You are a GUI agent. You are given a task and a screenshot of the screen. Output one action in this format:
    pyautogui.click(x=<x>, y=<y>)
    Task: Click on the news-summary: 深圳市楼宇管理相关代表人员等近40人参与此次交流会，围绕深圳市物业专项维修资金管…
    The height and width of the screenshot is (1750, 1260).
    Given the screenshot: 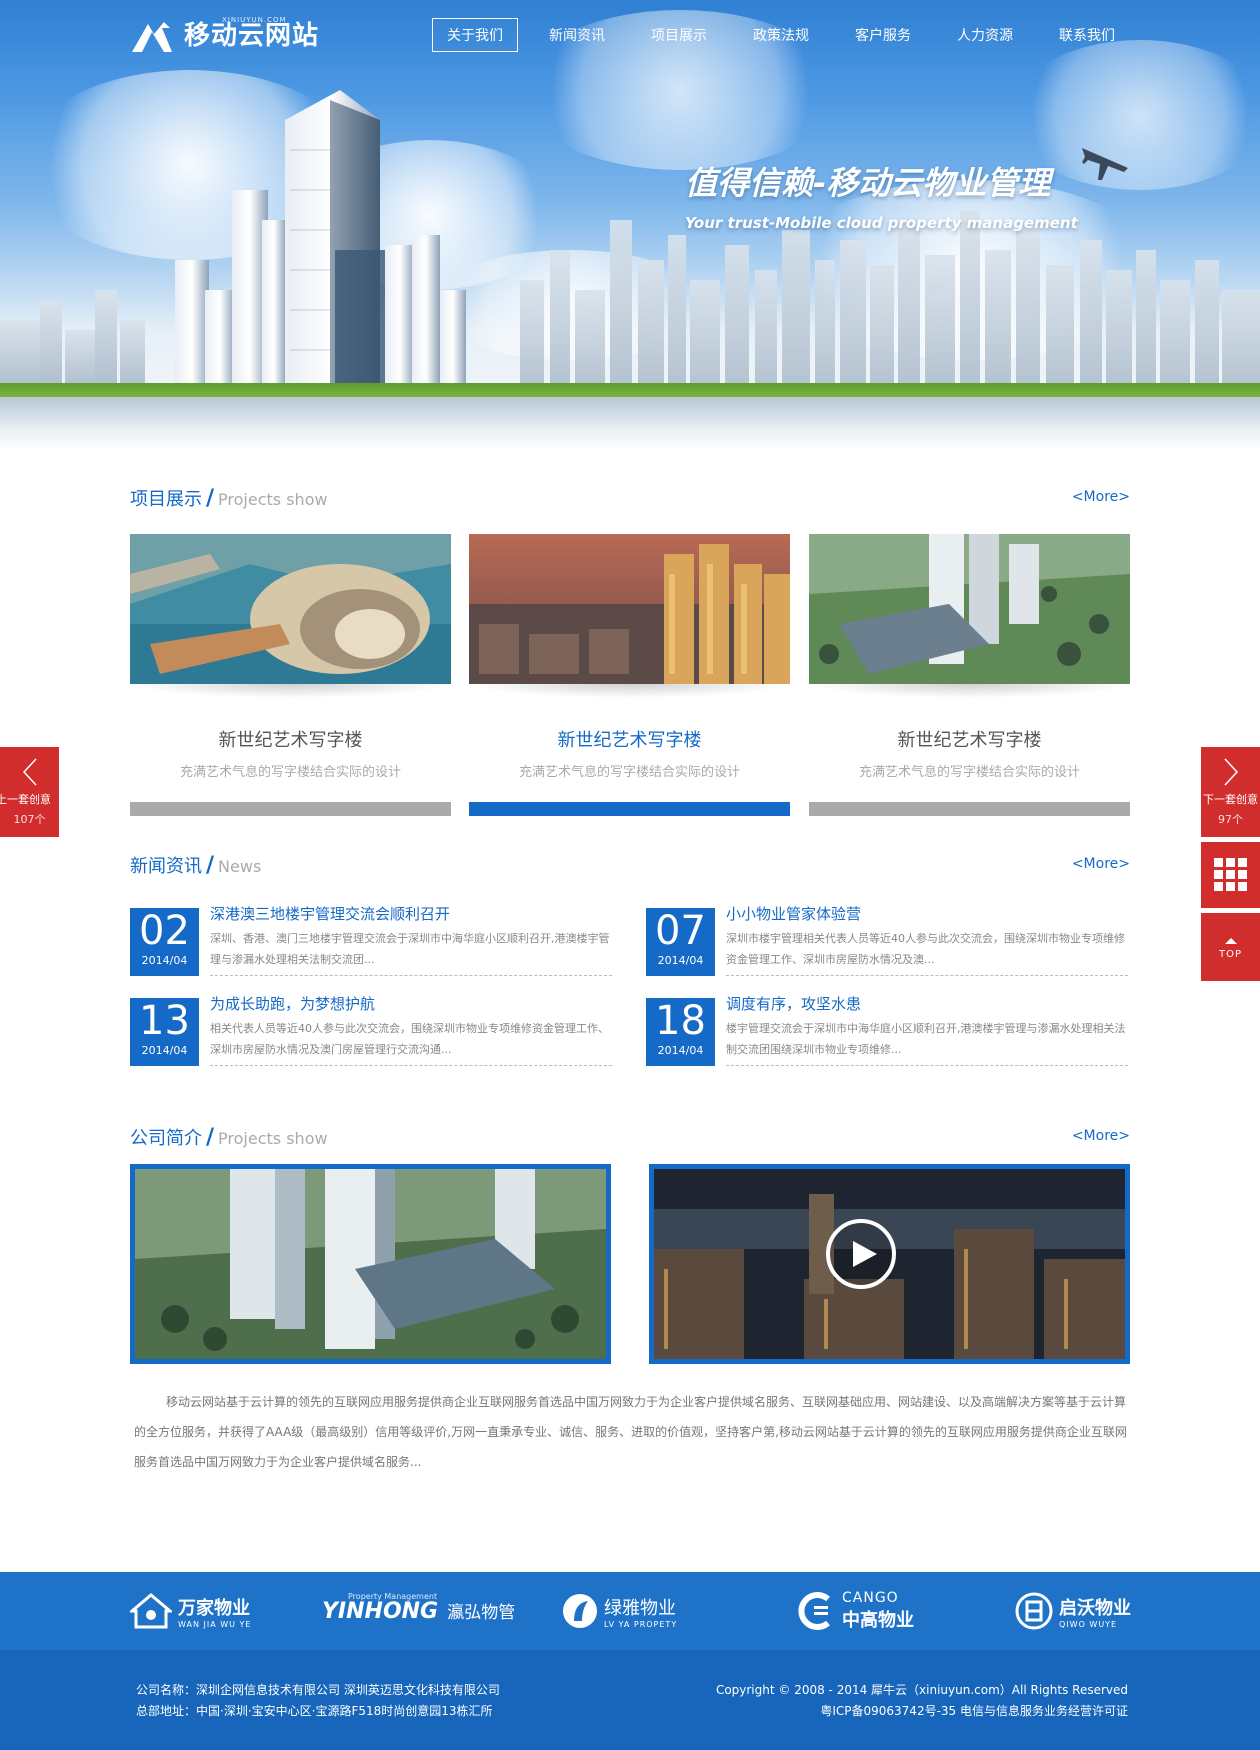 What is the action you would take?
    pyautogui.click(x=925, y=949)
    